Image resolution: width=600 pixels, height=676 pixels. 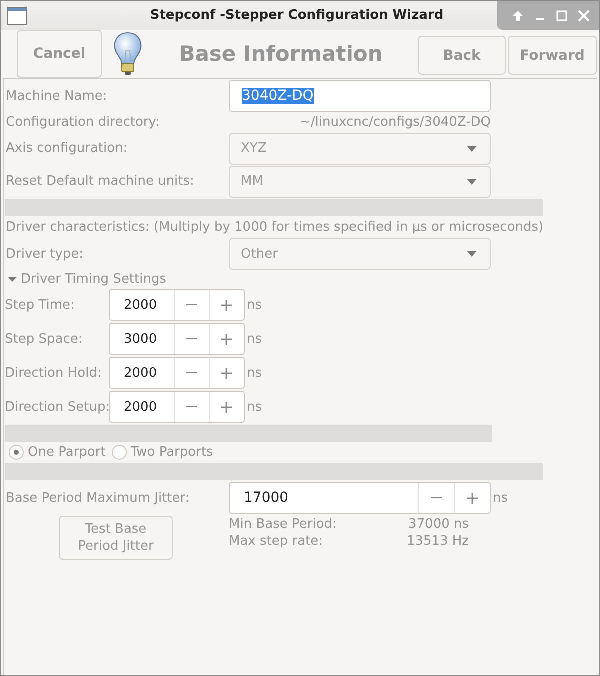 What do you see at coordinates (360, 96) in the screenshot?
I see `machine-name-field: 3040Z-DQ` at bounding box center [360, 96].